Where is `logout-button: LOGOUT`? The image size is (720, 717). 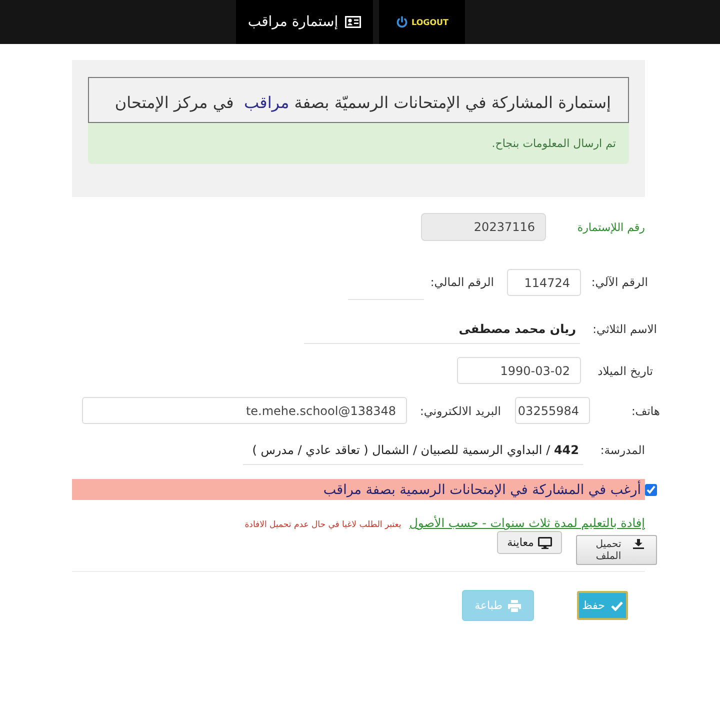 logout-button: LOGOUT is located at coordinates (422, 22).